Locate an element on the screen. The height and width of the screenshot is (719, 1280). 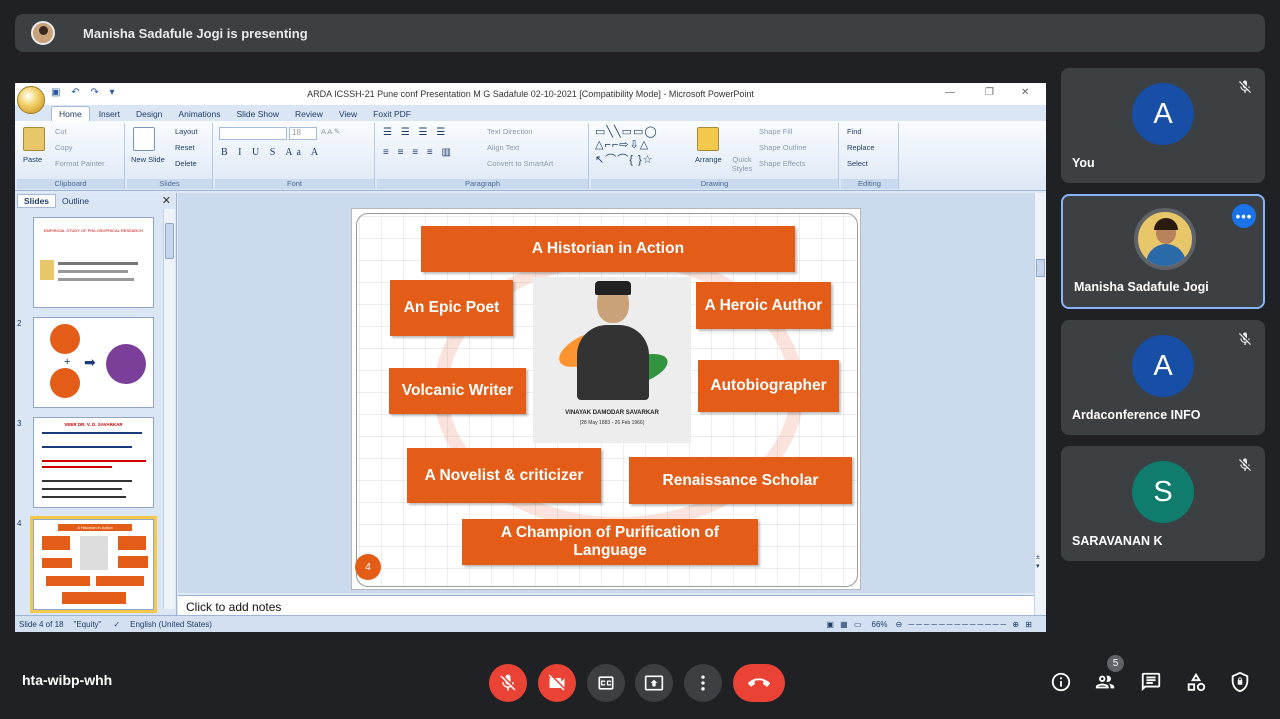
zoom-slider: ⊖ ───────────── ⊕ ⊞ is located at coordinates (964, 624).